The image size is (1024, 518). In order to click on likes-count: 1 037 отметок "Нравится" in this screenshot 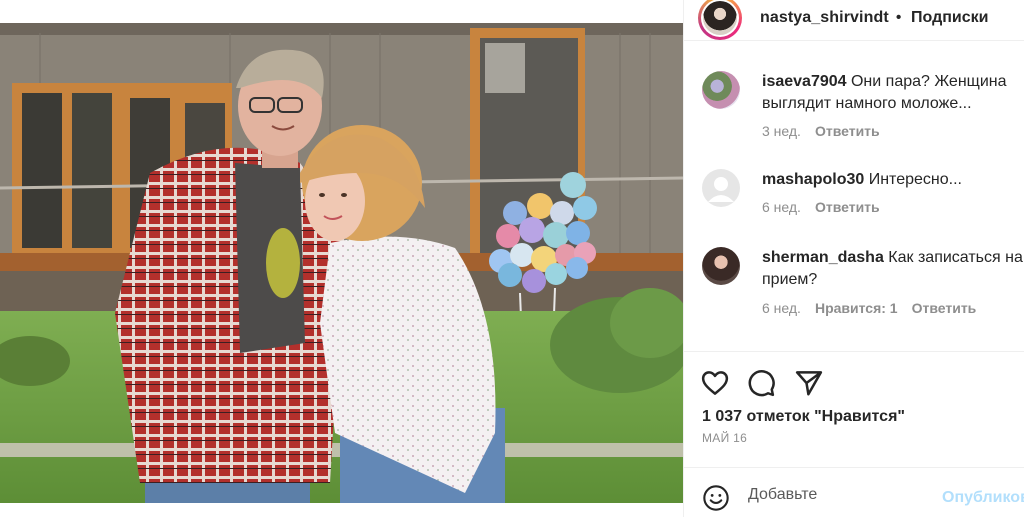, I will do `click(803, 417)`.